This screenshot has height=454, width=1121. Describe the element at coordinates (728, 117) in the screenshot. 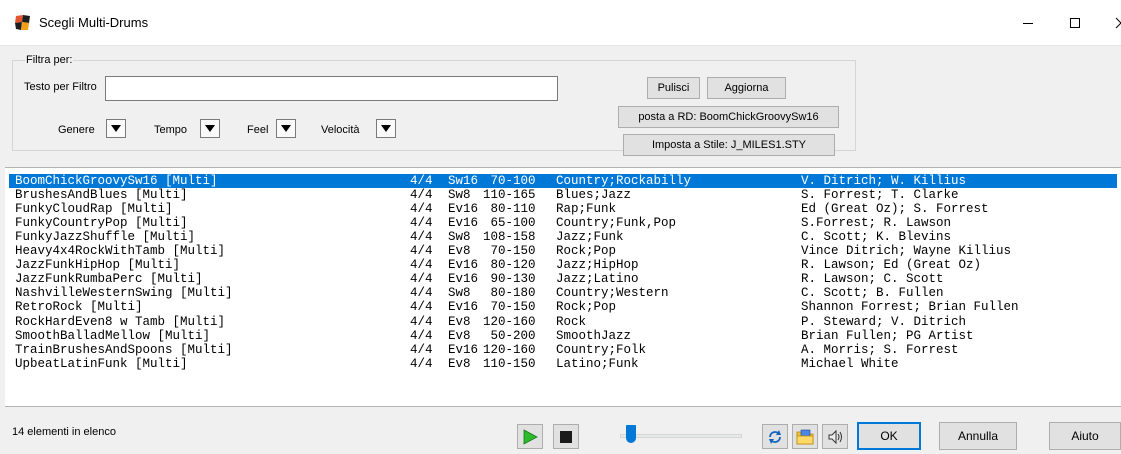

I see `set-rd-button: posta a RD: BoomChickGroovySw16` at that location.